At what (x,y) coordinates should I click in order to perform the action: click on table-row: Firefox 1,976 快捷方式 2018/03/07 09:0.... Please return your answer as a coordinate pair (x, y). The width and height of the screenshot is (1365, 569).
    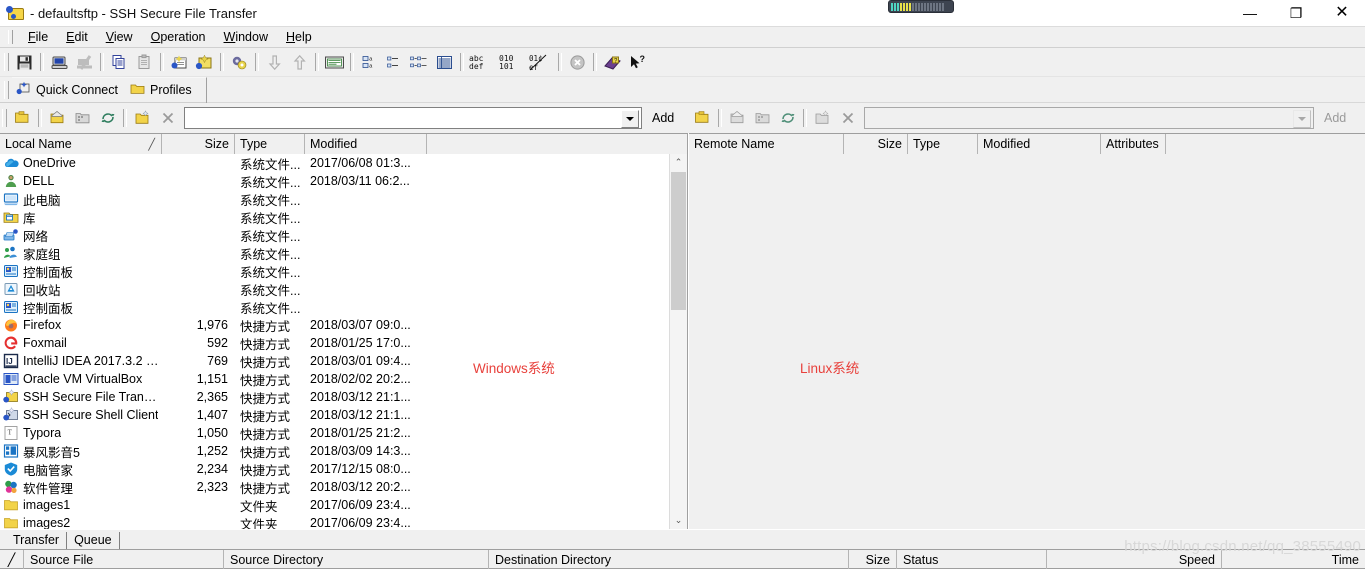
    Looking at the image, I should click on (343, 325).